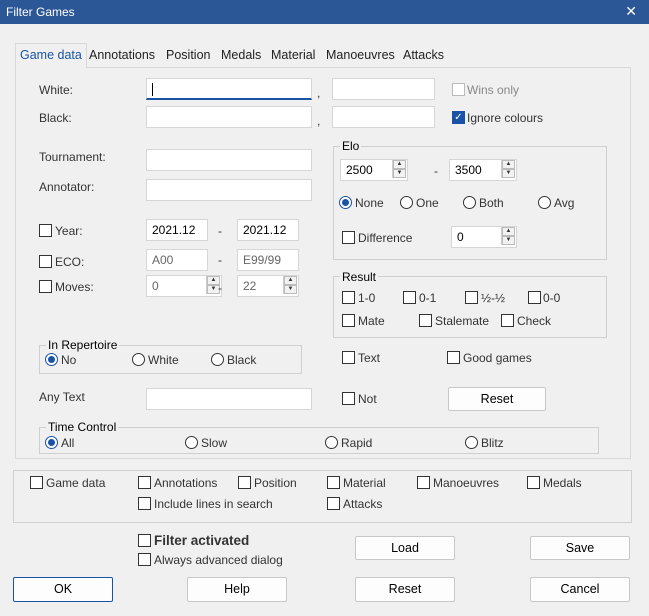 The height and width of the screenshot is (616, 649). I want to click on always-advanced-checkbox, so click(144, 559).